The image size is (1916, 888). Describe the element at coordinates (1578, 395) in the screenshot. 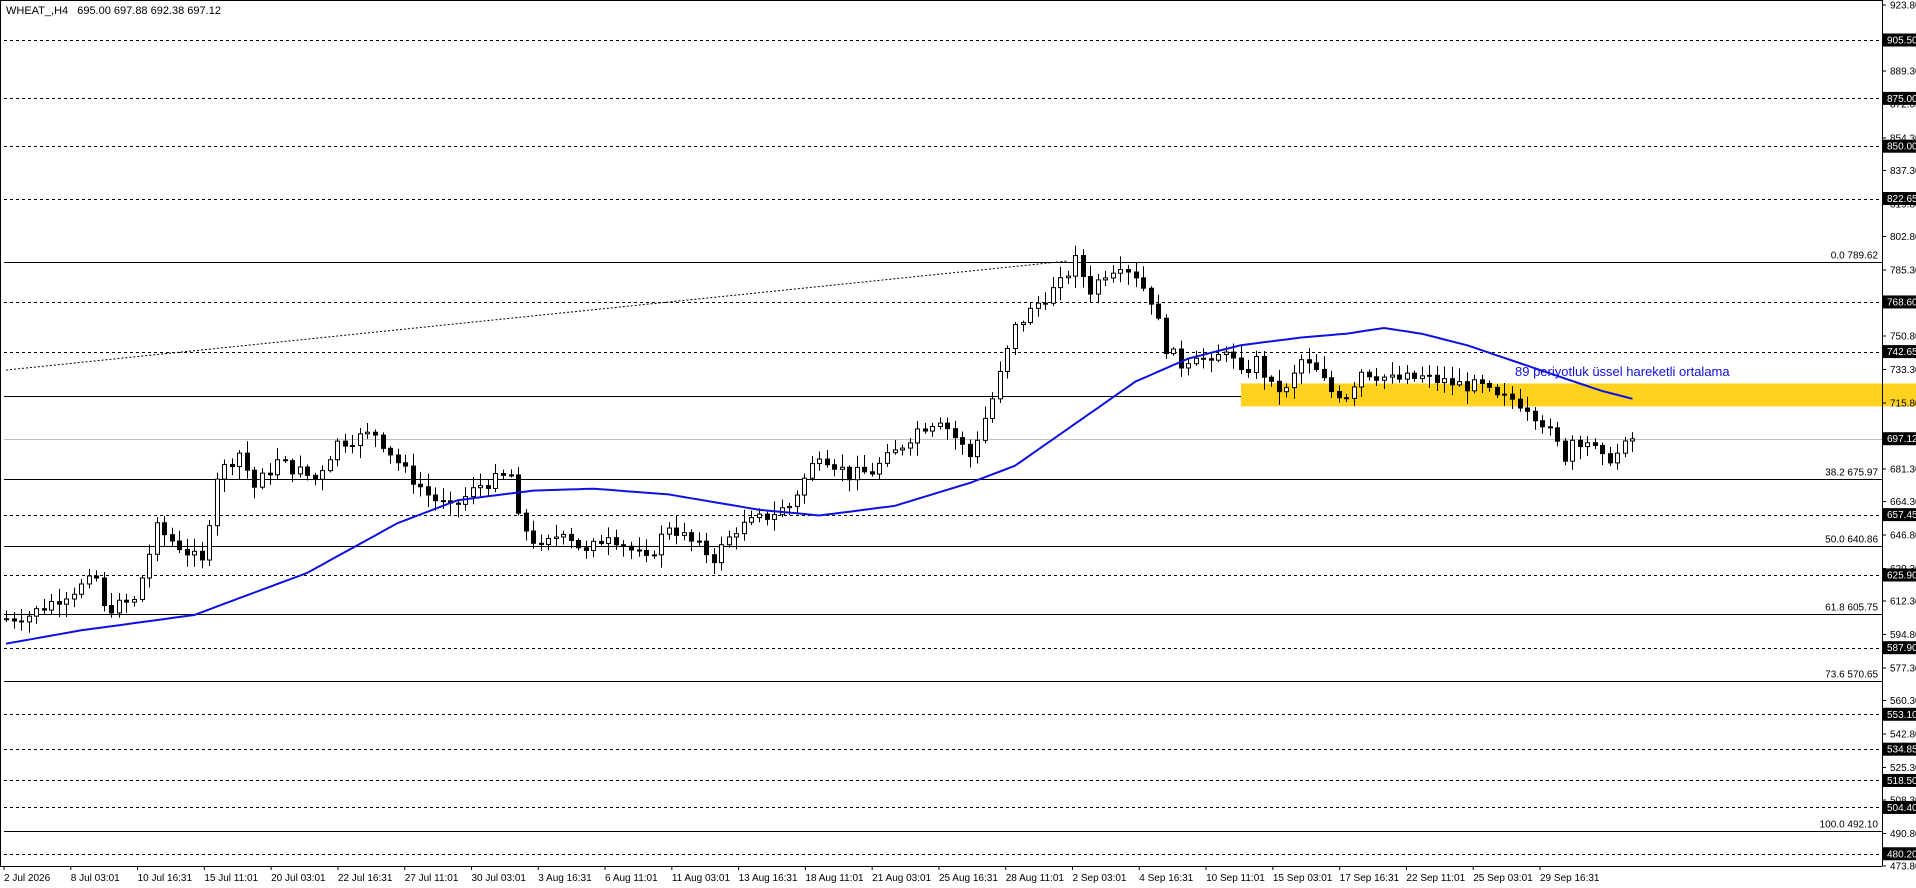

I see `support-resistance-zone` at that location.